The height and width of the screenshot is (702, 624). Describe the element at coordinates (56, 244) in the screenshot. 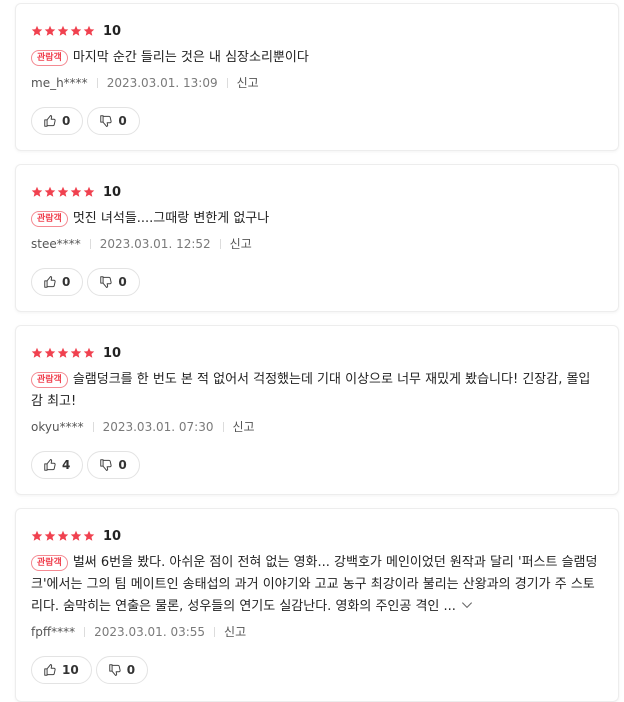

I see `author-name: stee****` at that location.